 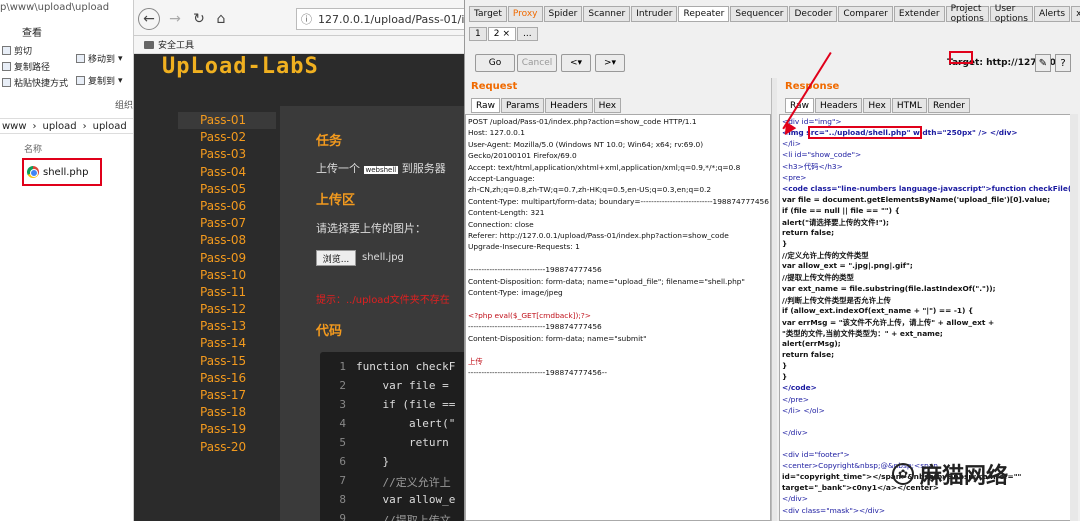 What do you see at coordinates (227, 447) in the screenshot?
I see `pass-item: Pass-20` at bounding box center [227, 447].